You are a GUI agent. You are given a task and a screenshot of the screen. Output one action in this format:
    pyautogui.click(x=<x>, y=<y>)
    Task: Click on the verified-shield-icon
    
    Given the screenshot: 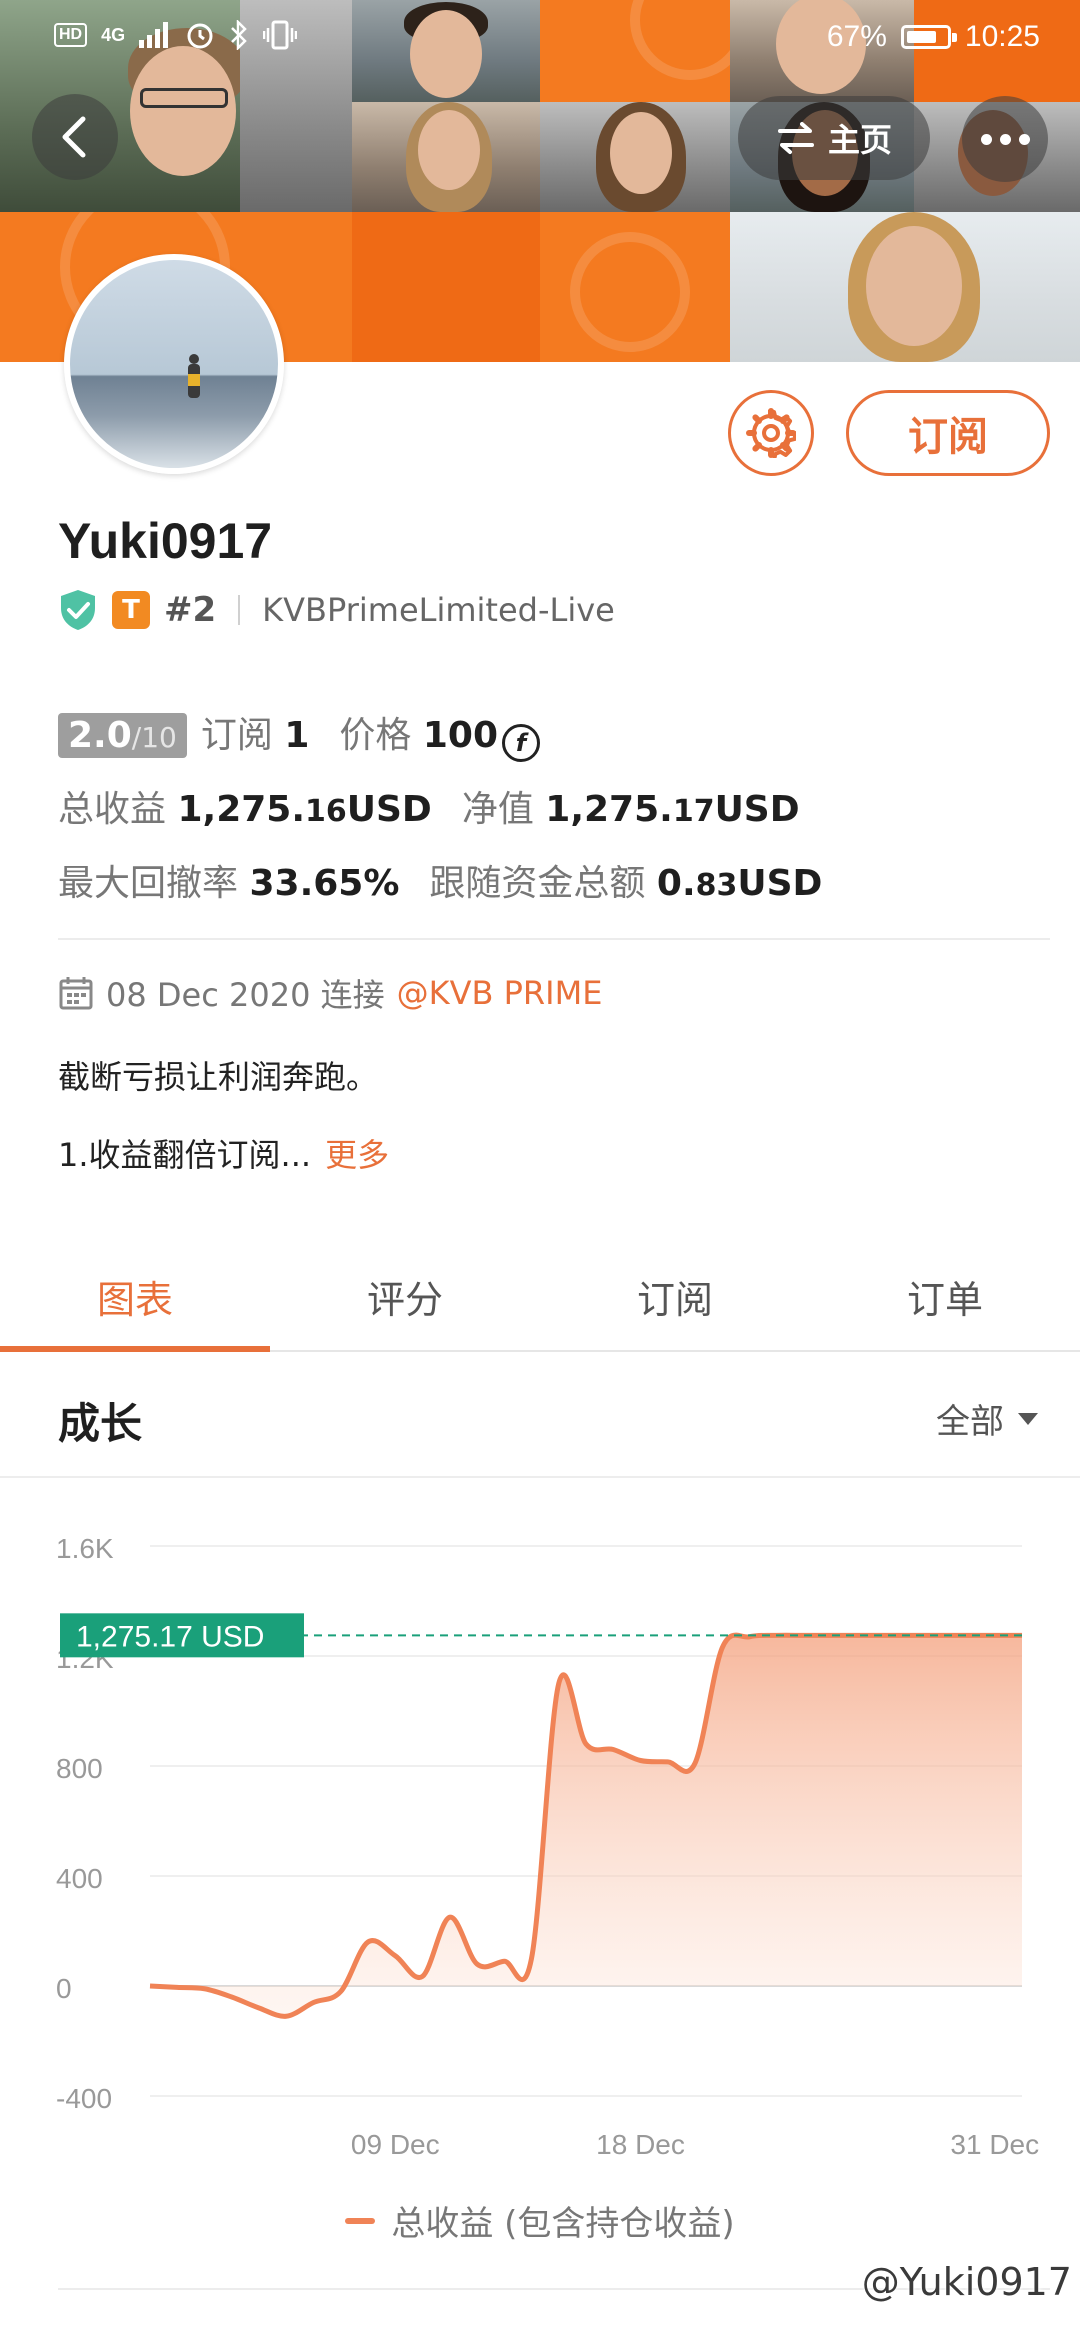 What is the action you would take?
    pyautogui.click(x=78, y=610)
    